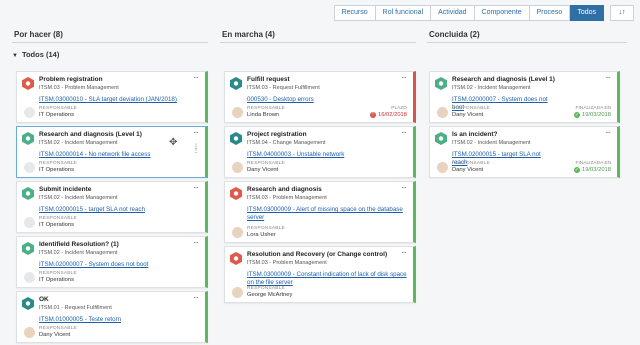 This screenshot has width=640, height=345. Describe the element at coordinates (196, 149) in the screenshot. I see `drag-handle-icon: ⋮ ⋮` at that location.